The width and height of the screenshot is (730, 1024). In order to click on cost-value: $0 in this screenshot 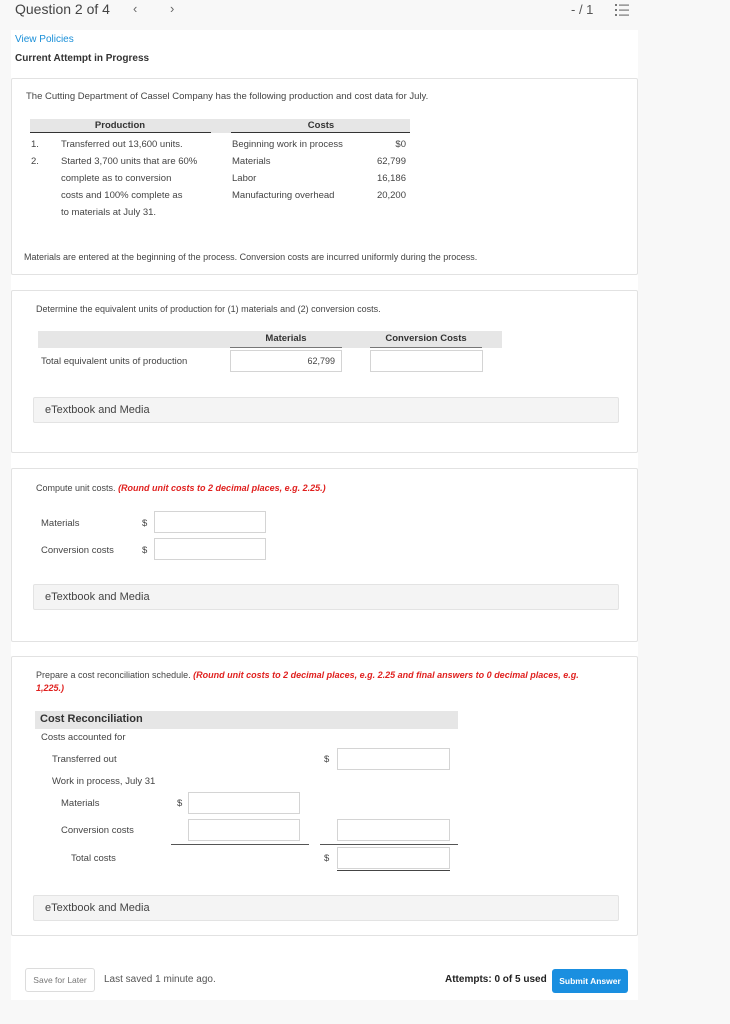, I will do `click(400, 144)`.